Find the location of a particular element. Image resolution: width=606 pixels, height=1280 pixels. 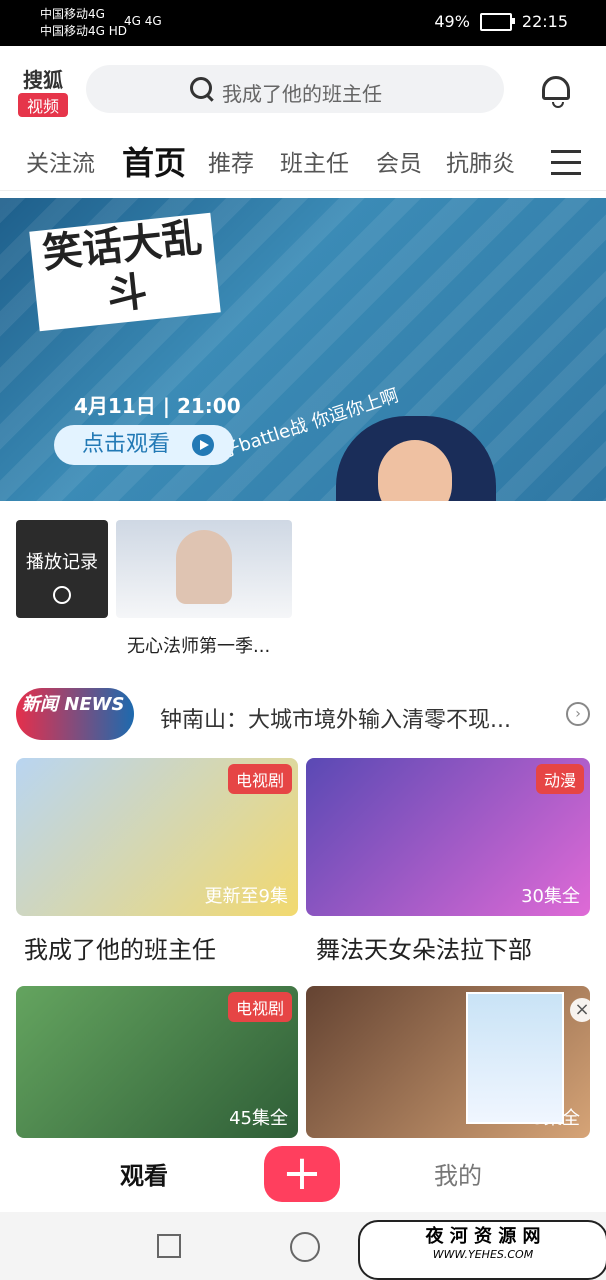

news-badge: 新闻 NEWS is located at coordinates (75, 714).